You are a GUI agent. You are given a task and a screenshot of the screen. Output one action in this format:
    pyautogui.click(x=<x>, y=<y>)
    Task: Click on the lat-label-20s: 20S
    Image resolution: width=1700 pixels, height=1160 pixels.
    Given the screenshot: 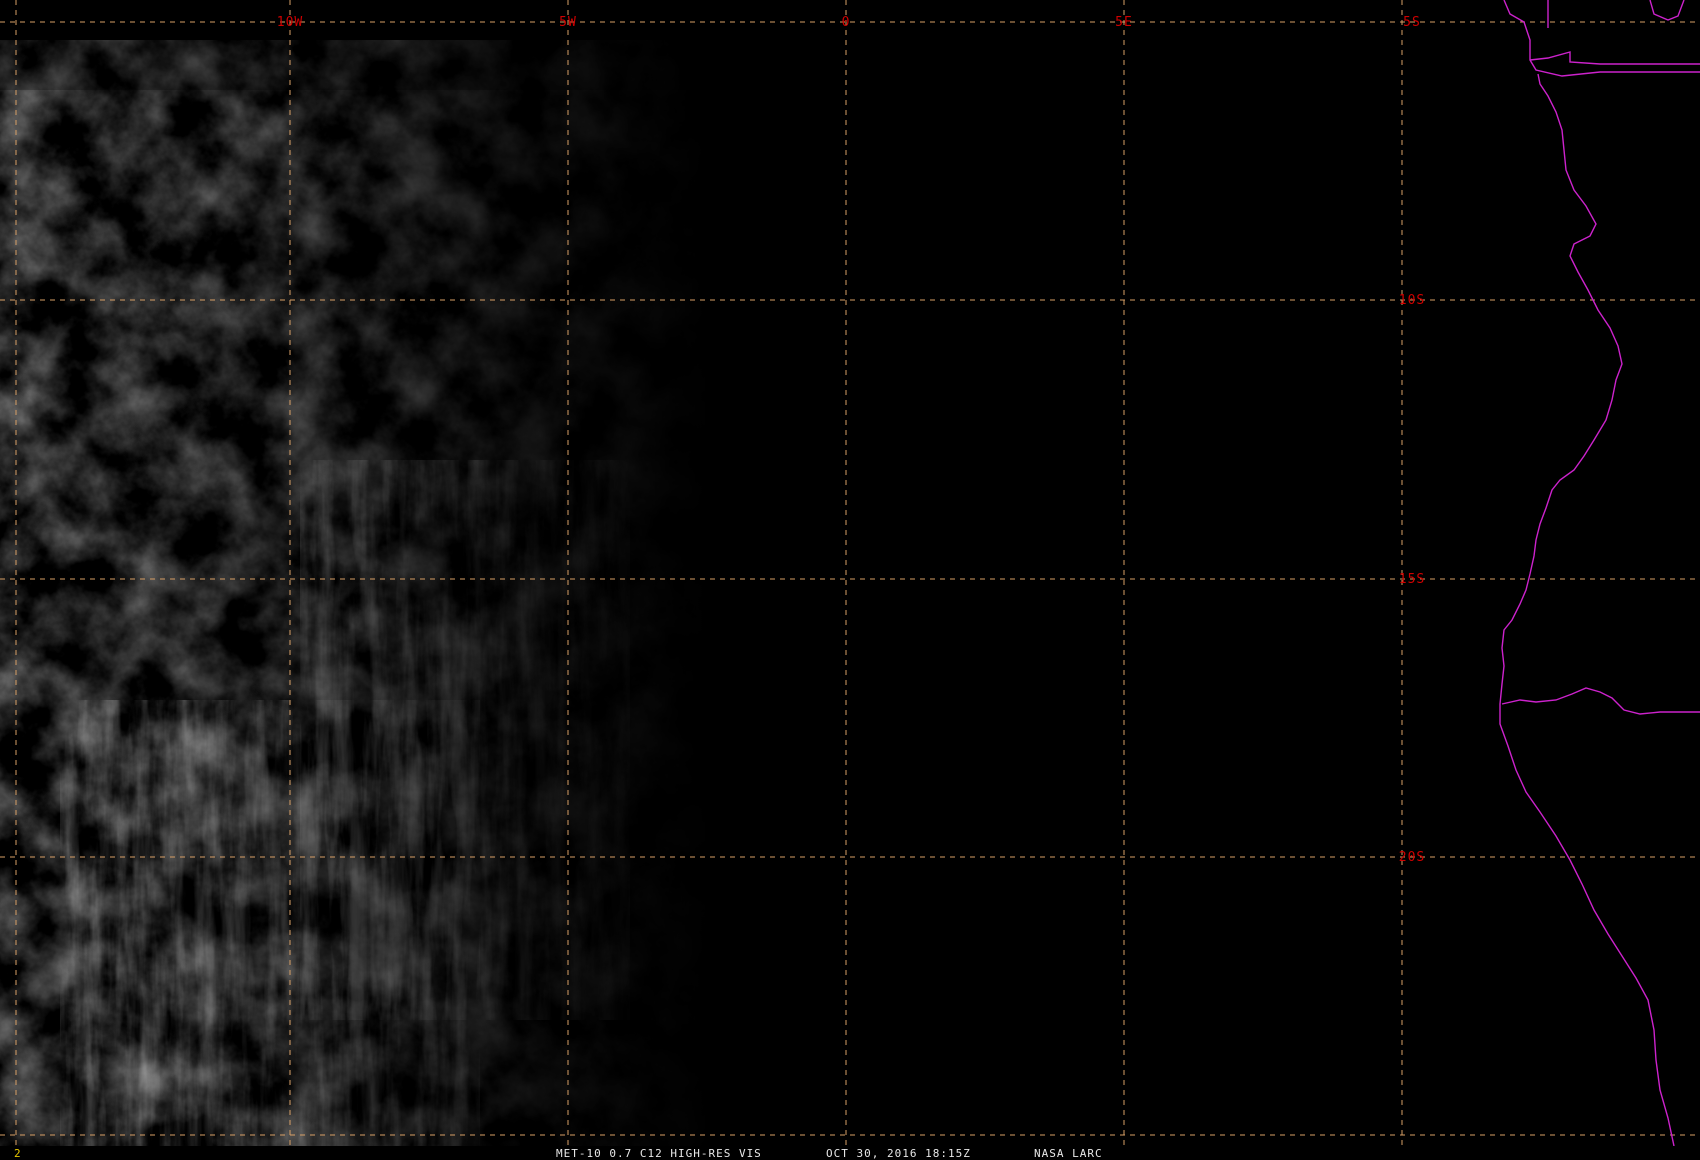 What is the action you would take?
    pyautogui.click(x=1412, y=857)
    